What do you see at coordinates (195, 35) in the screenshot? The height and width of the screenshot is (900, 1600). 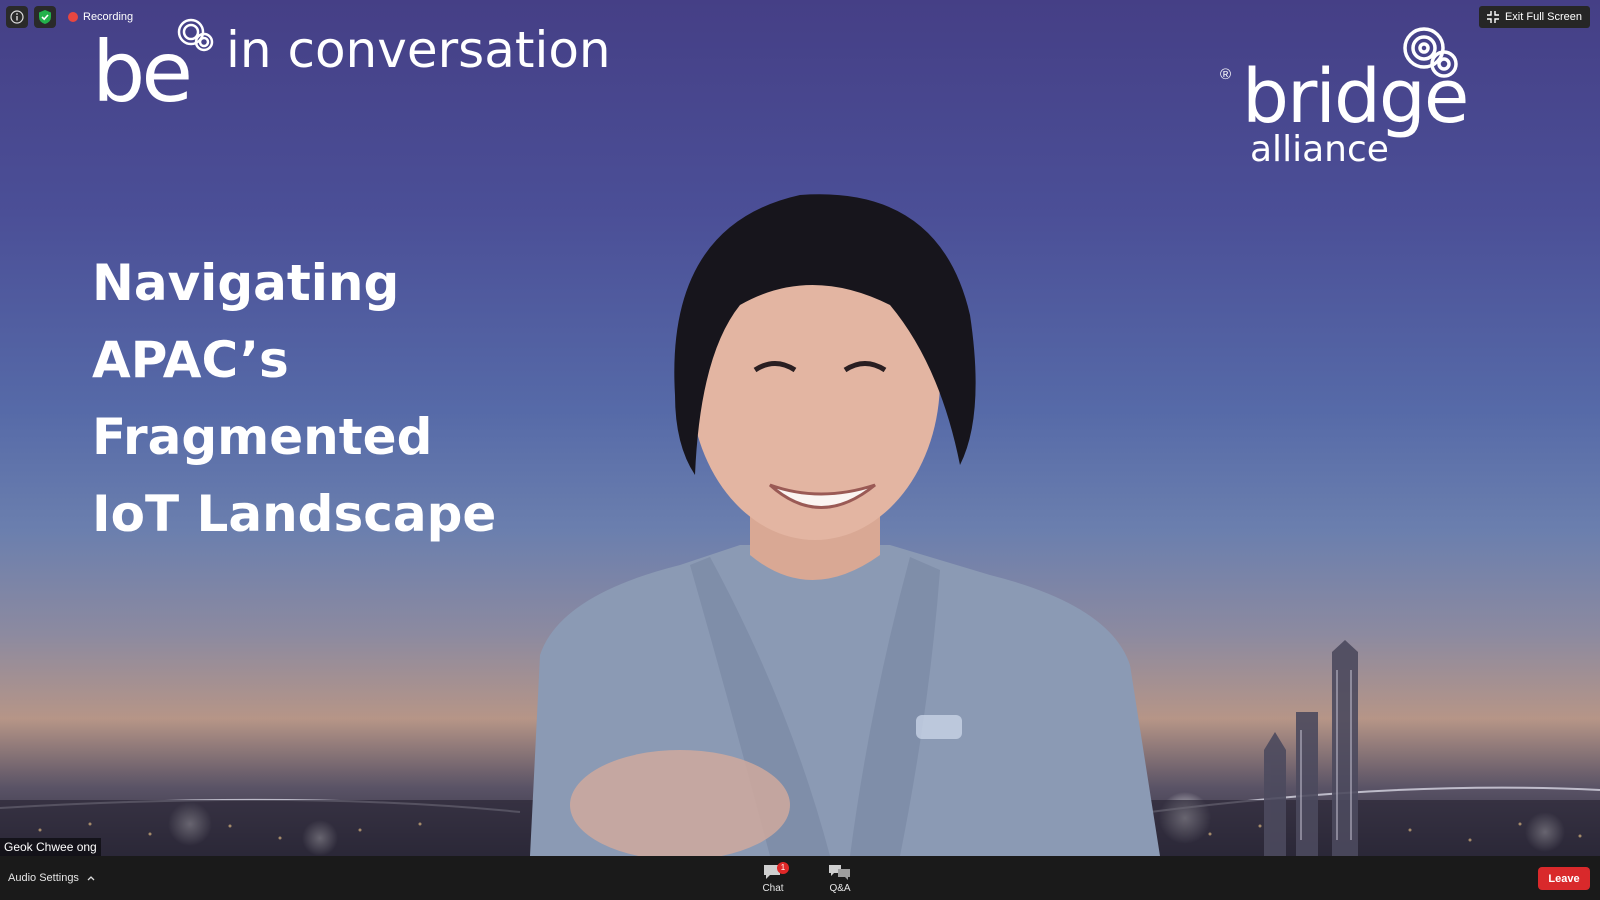 I see `brand-swirl-icon` at bounding box center [195, 35].